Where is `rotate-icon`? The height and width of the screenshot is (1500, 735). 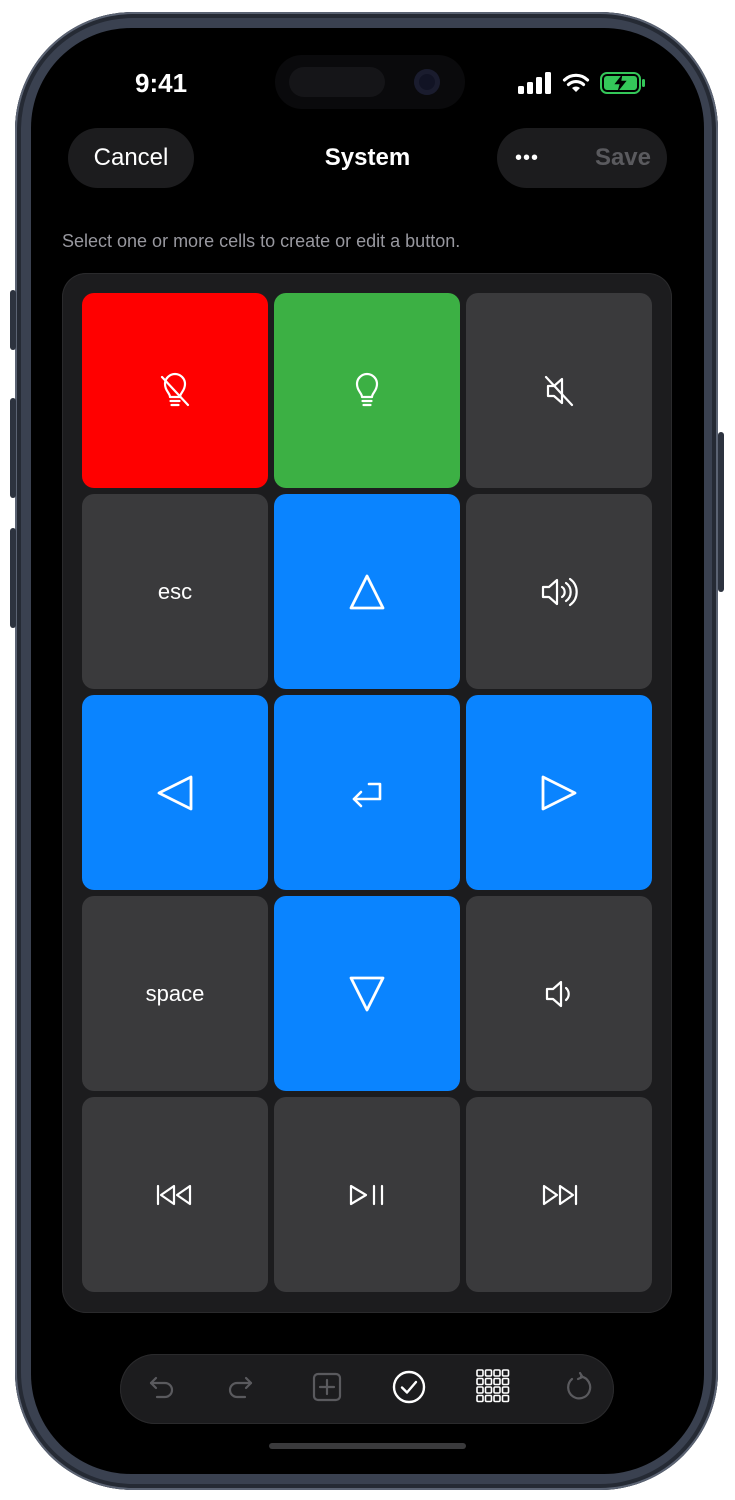
rotate-icon is located at coordinates (577, 1389).